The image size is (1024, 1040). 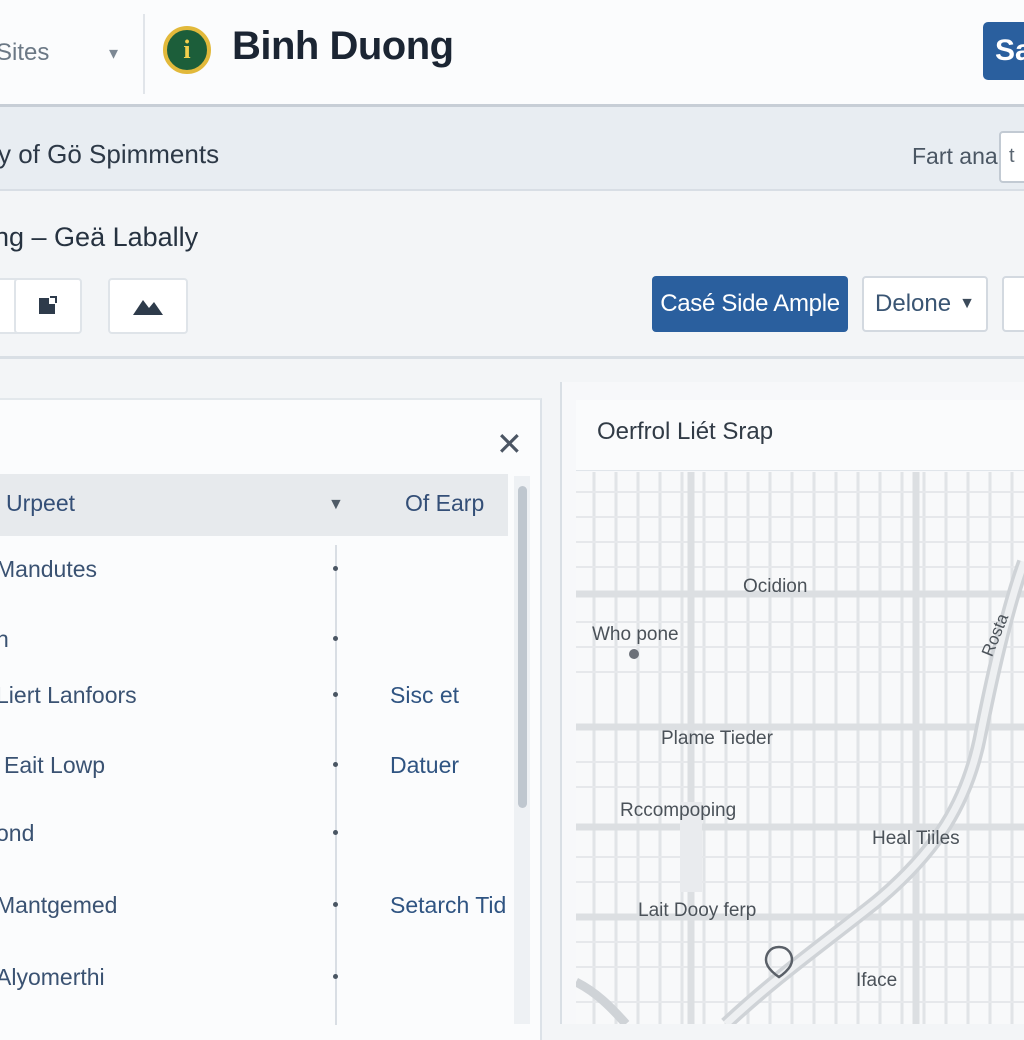 What do you see at coordinates (254, 840) in the screenshot?
I see `list-item: ond` at bounding box center [254, 840].